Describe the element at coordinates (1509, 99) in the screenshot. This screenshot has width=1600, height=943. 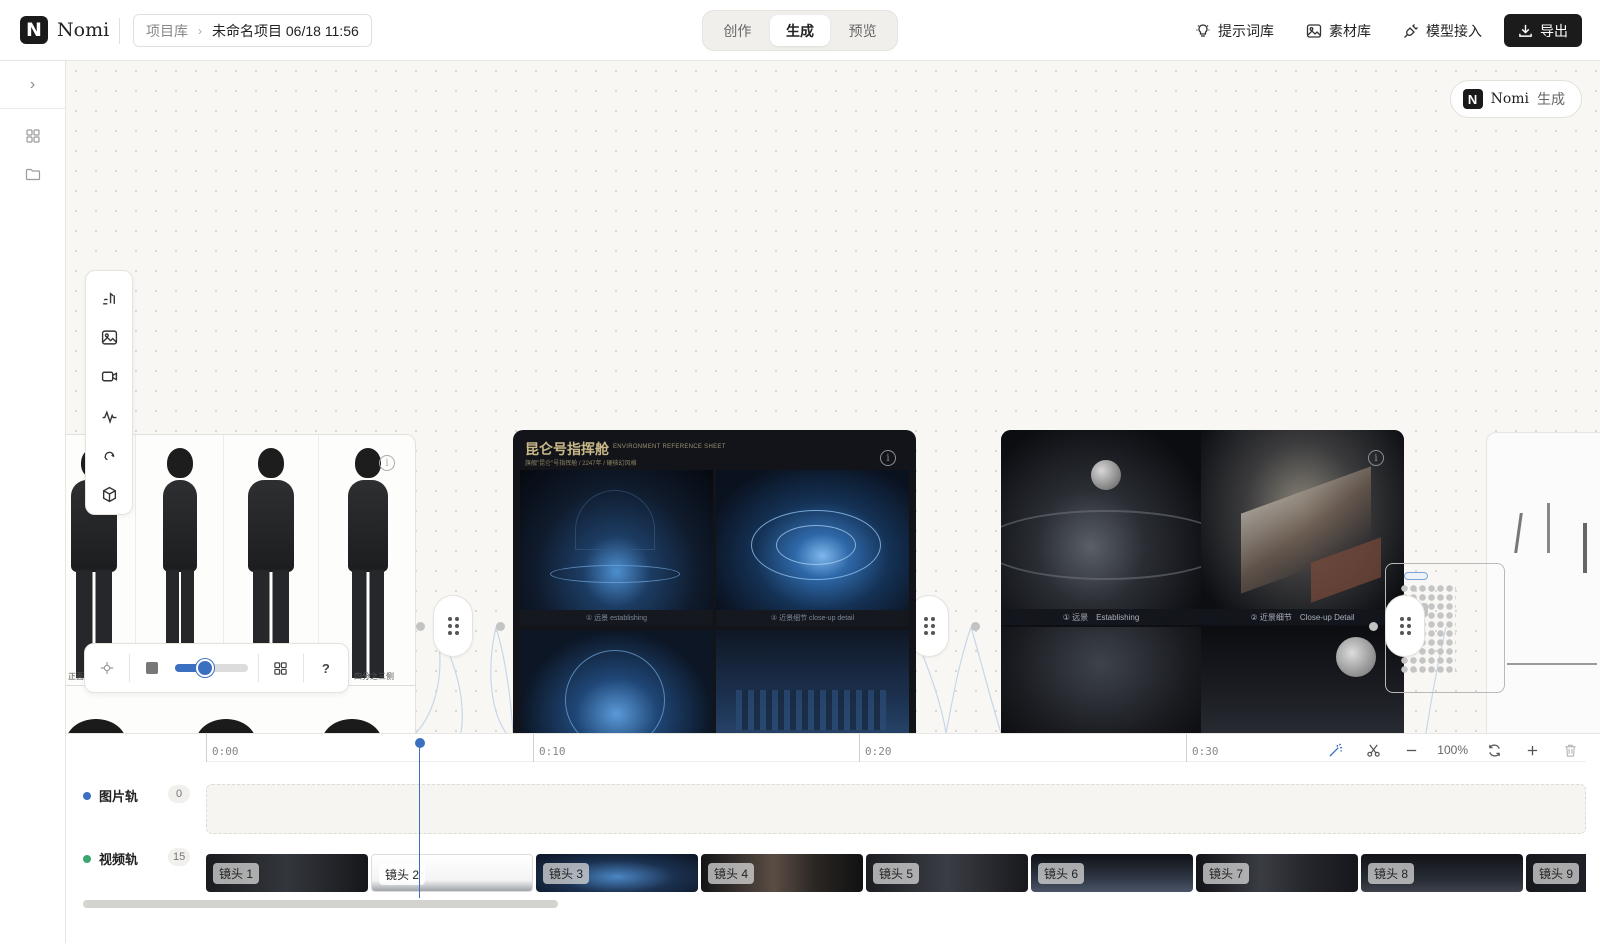
I see `nomi-chip-brand: Nomi` at that location.